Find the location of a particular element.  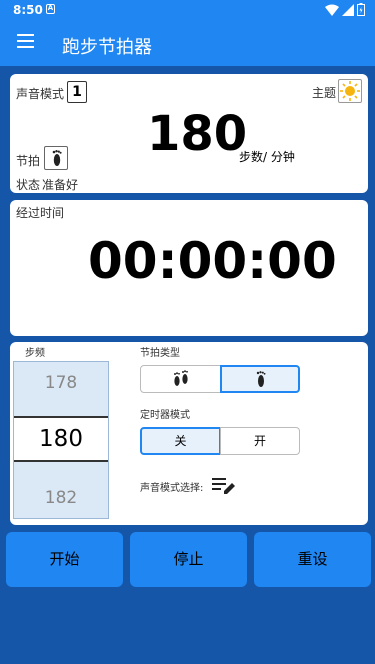

beat-label: 节拍 is located at coordinates (28, 161).